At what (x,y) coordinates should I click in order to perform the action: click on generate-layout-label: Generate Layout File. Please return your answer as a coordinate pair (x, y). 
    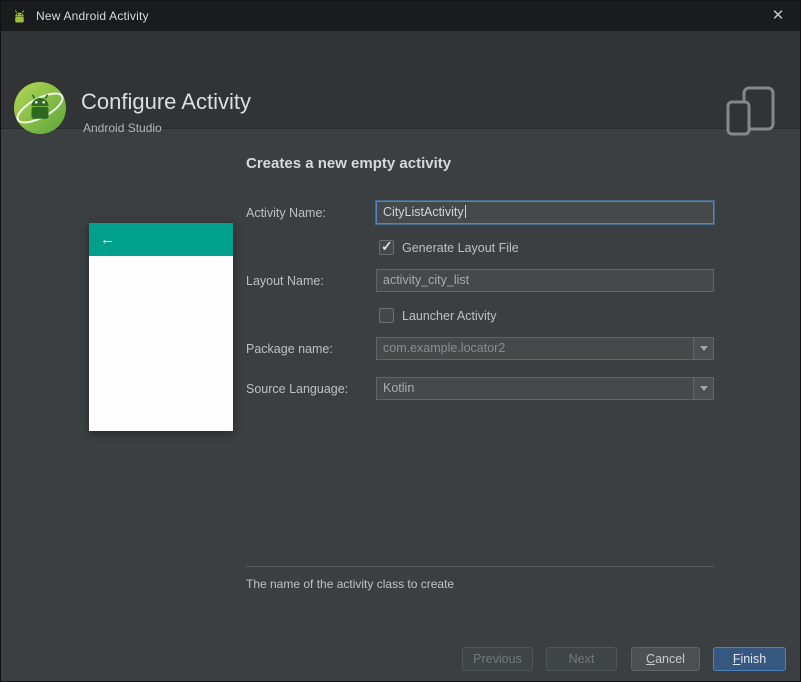
    Looking at the image, I should click on (460, 247).